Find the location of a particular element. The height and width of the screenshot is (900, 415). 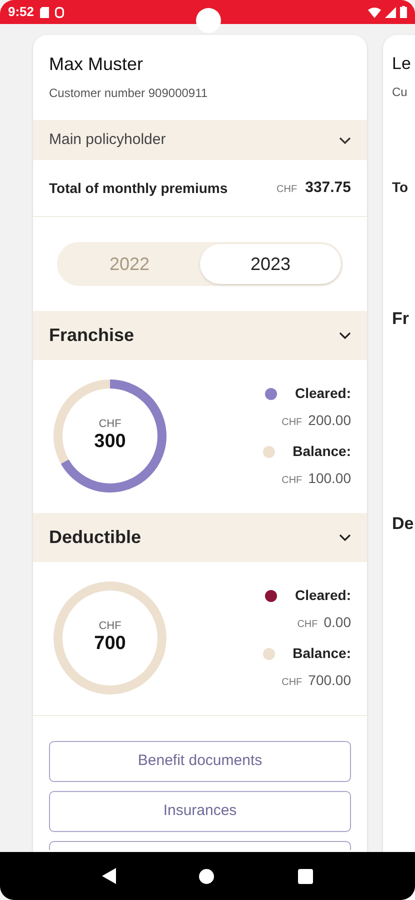

outline-button: Insurances is located at coordinates (200, 811).